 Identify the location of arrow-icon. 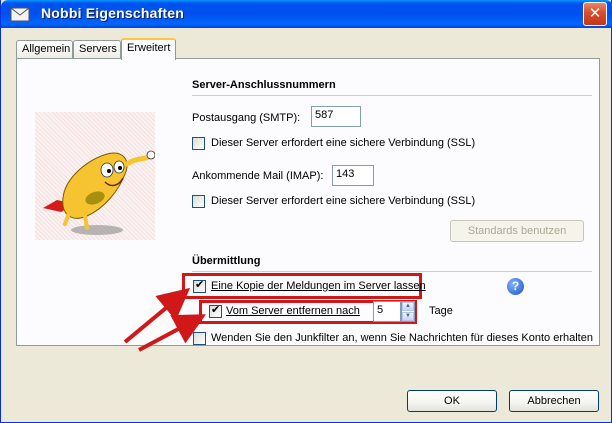
(157, 315).